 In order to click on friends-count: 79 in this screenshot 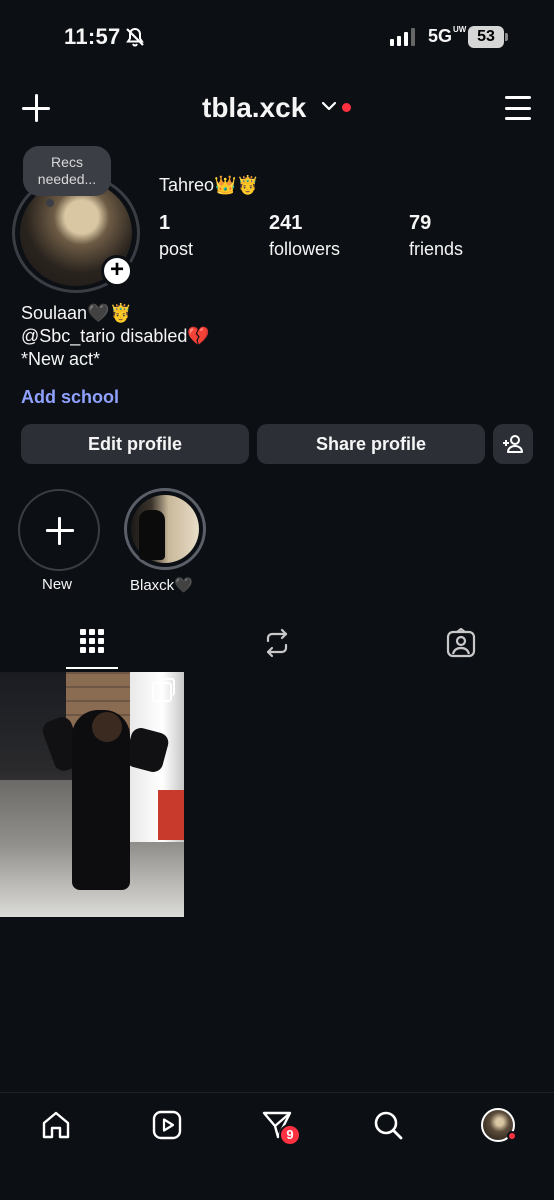, I will do `click(420, 223)`.